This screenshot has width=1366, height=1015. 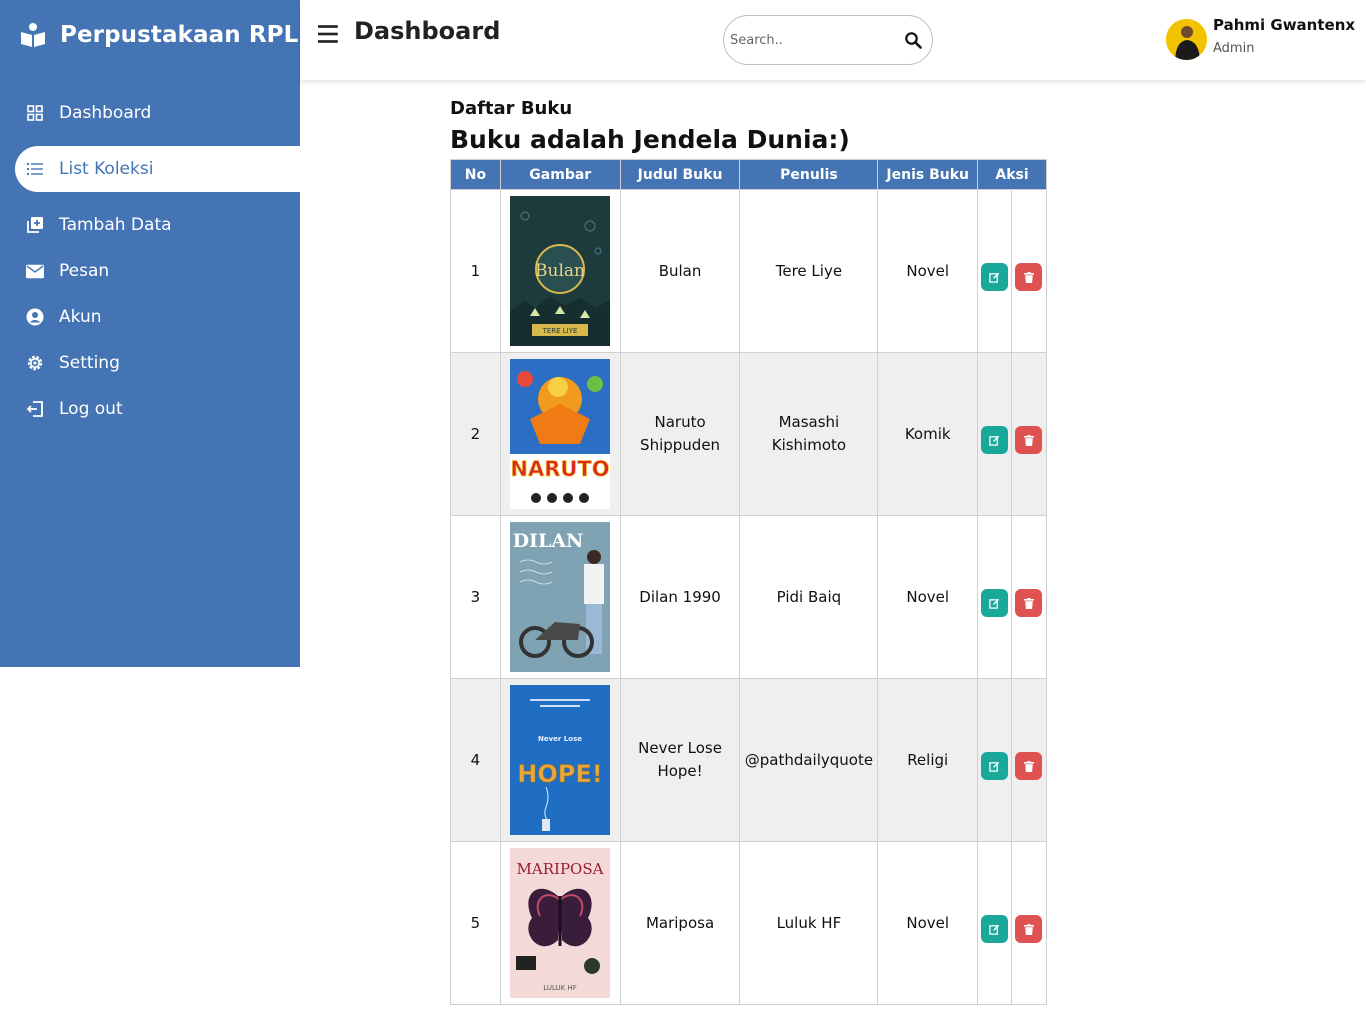 What do you see at coordinates (809, 434) in the screenshot?
I see `cell-author: Masashi Kishimoto` at bounding box center [809, 434].